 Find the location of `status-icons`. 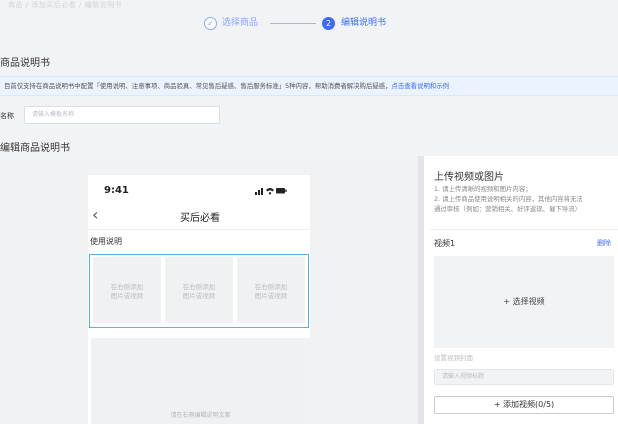

status-icons is located at coordinates (271, 191).